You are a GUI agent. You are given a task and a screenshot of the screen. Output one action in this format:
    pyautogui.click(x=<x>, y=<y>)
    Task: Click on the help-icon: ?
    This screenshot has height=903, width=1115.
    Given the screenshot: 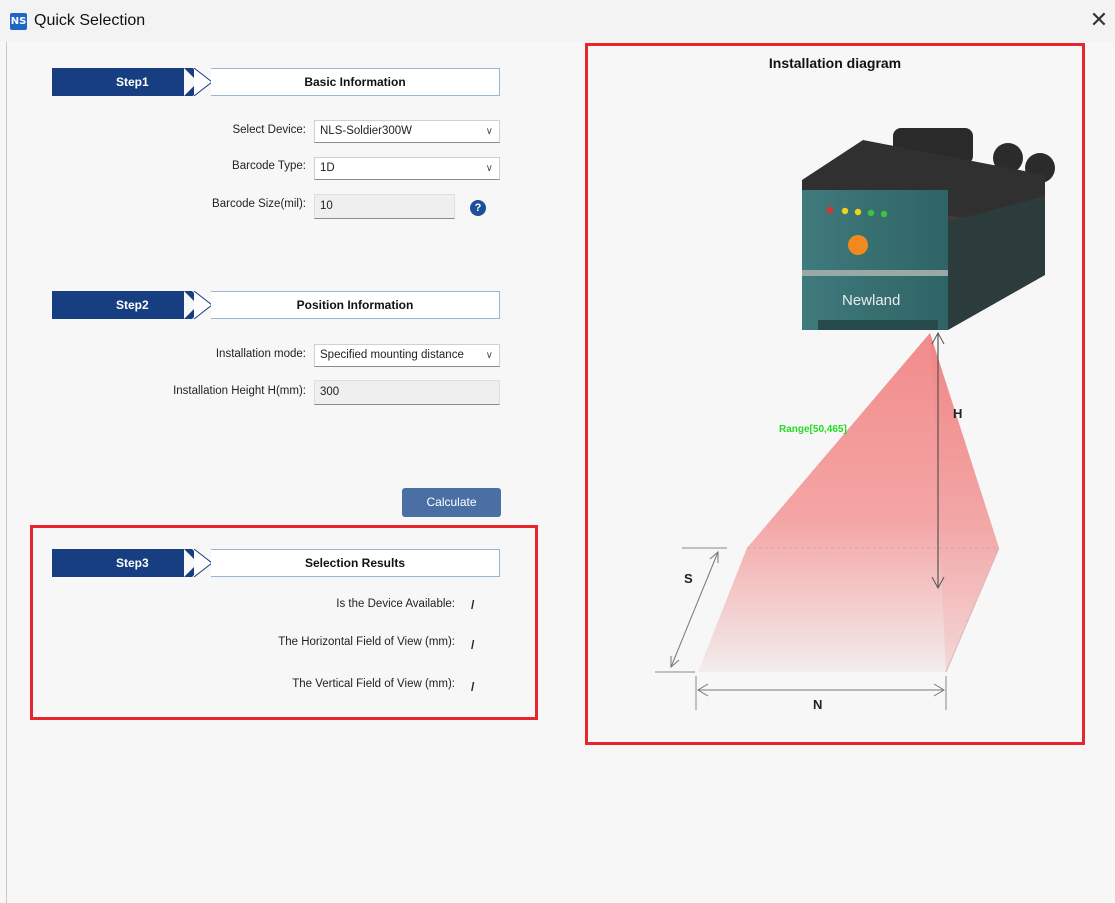 What is the action you would take?
    pyautogui.click(x=478, y=208)
    